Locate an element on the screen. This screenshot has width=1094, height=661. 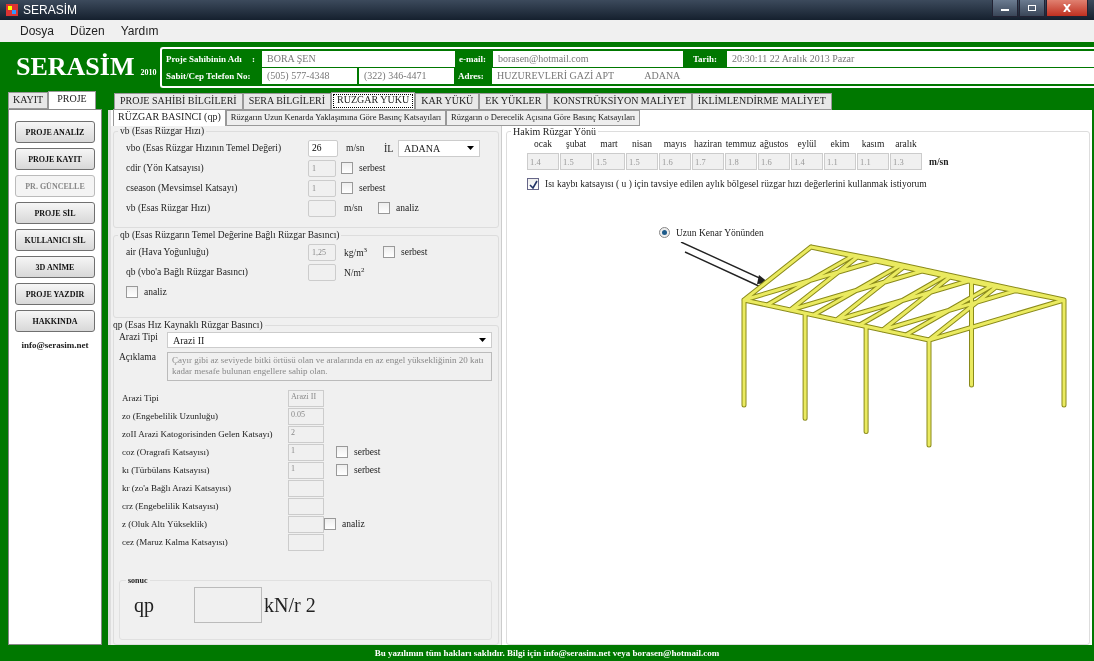
field-label: kı (Türbülans Katsayısı) is located at coordinates (166, 470).